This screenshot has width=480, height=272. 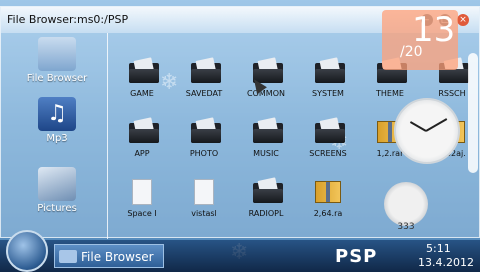 What do you see at coordinates (142, 213) in the screenshot?
I see `file-label: Space I` at bounding box center [142, 213].